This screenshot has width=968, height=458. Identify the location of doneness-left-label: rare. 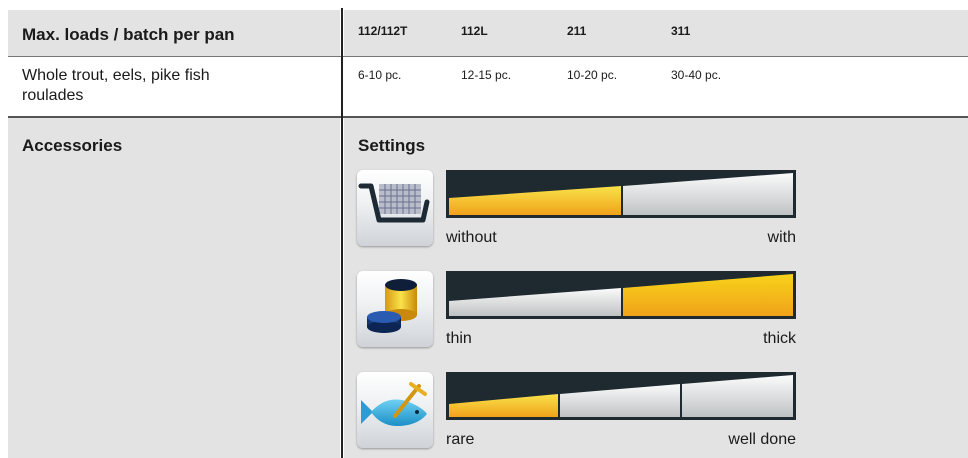
(460, 439).